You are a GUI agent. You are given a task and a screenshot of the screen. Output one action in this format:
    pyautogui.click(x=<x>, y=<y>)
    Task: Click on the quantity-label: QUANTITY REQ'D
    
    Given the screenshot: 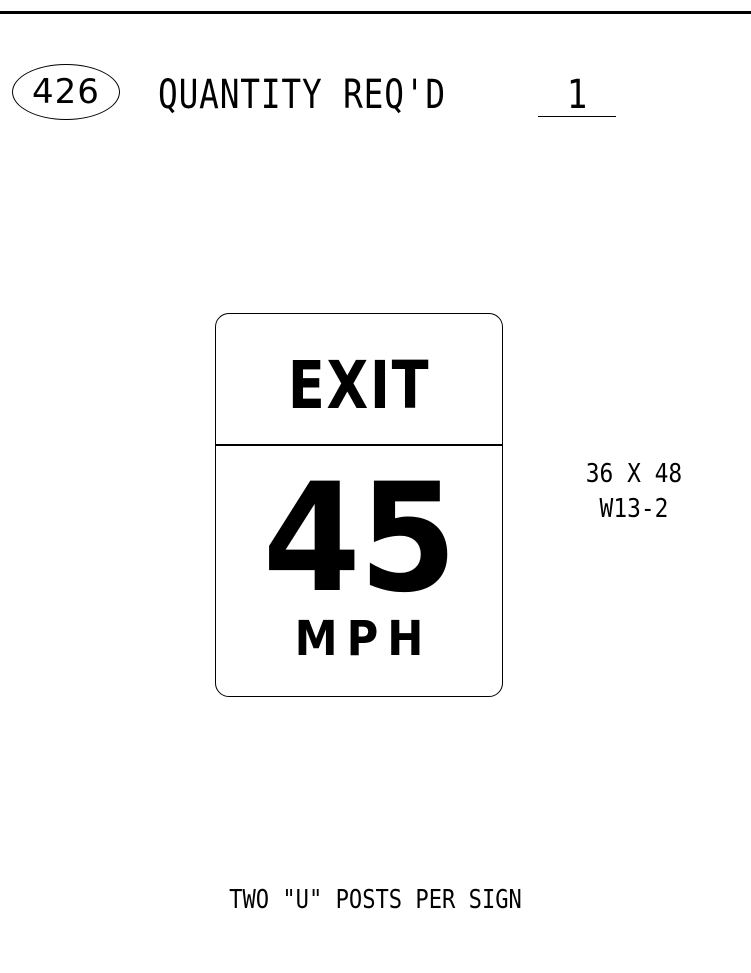 What is the action you would take?
    pyautogui.click(x=302, y=95)
    